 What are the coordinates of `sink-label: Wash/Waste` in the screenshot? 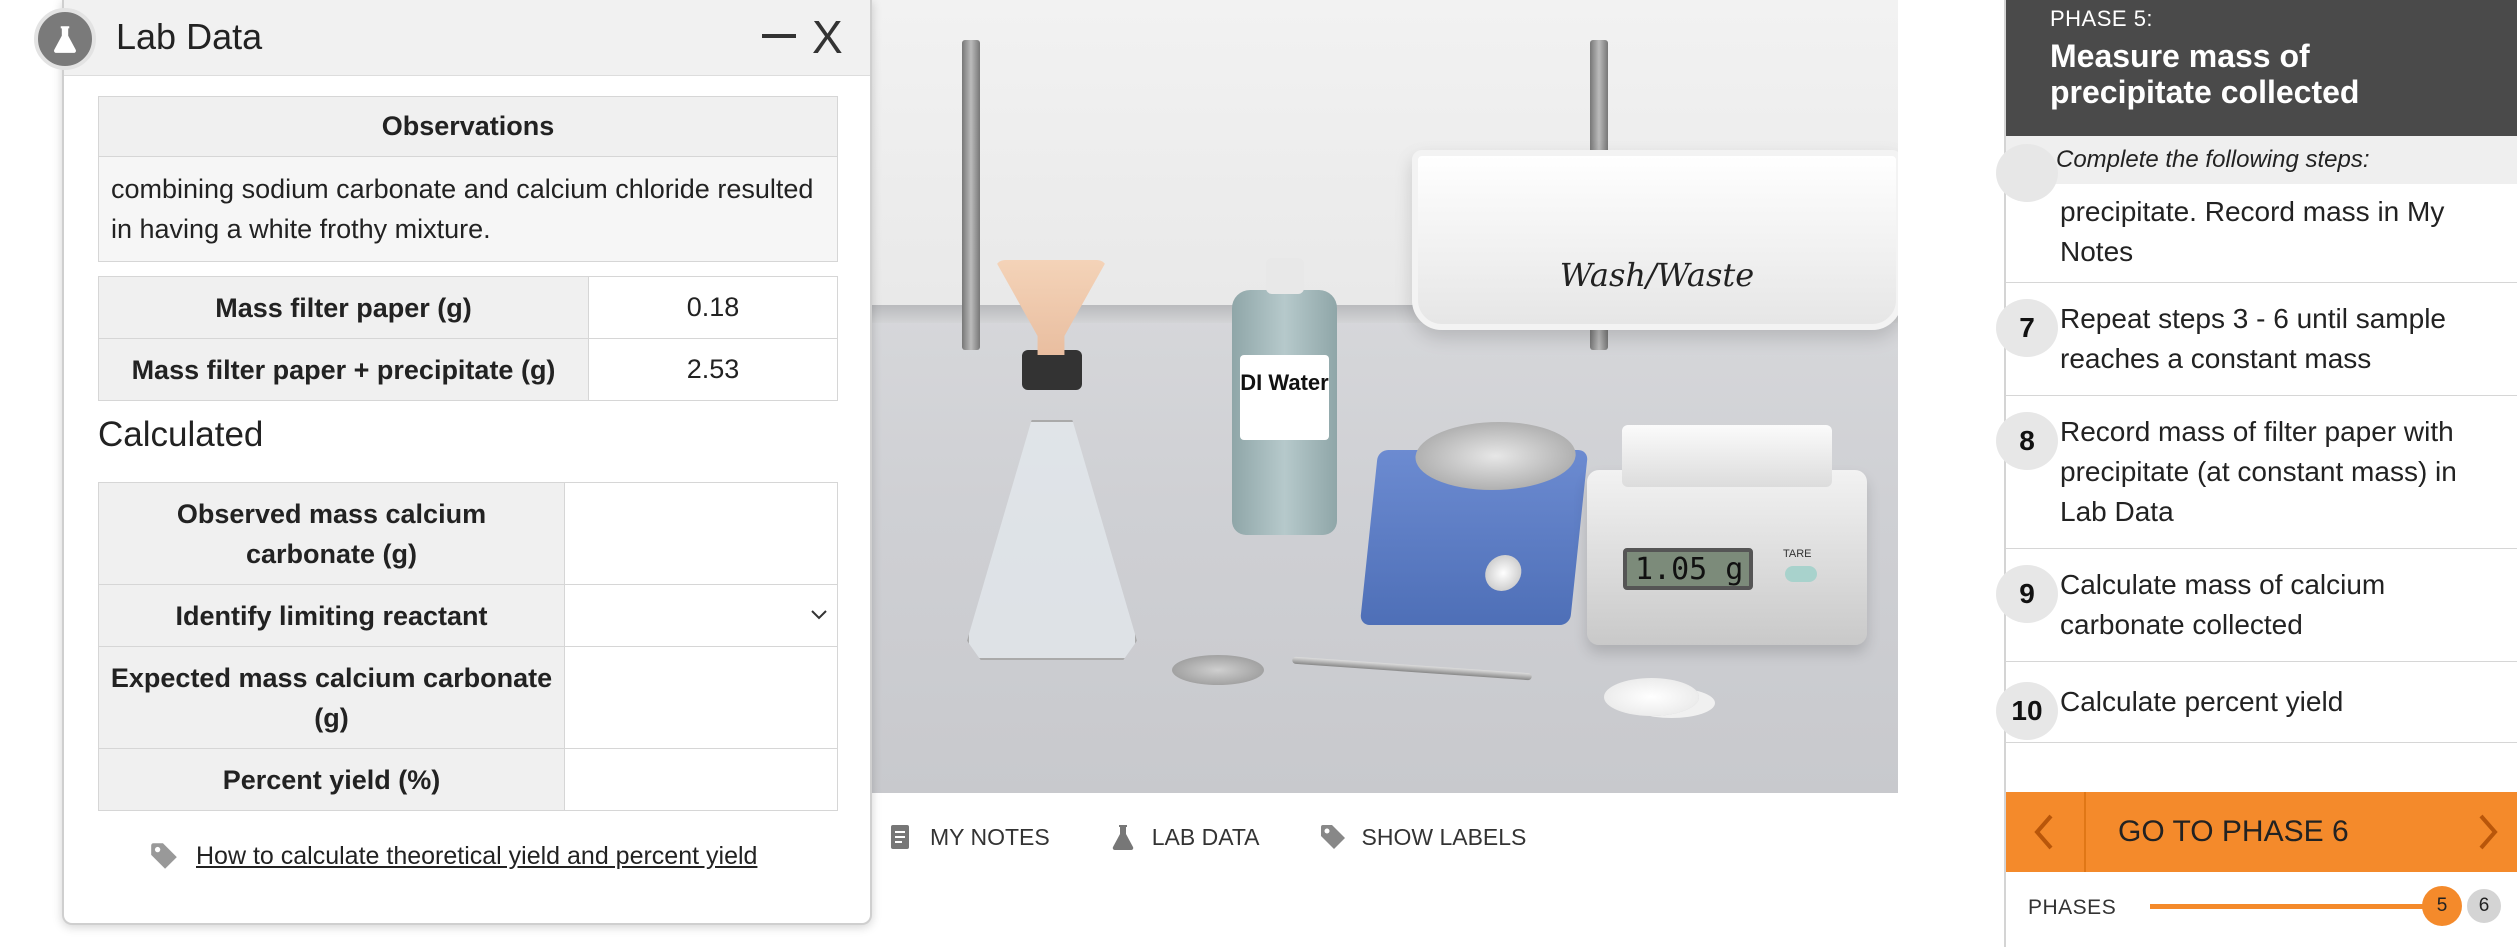 It's located at (1657, 275).